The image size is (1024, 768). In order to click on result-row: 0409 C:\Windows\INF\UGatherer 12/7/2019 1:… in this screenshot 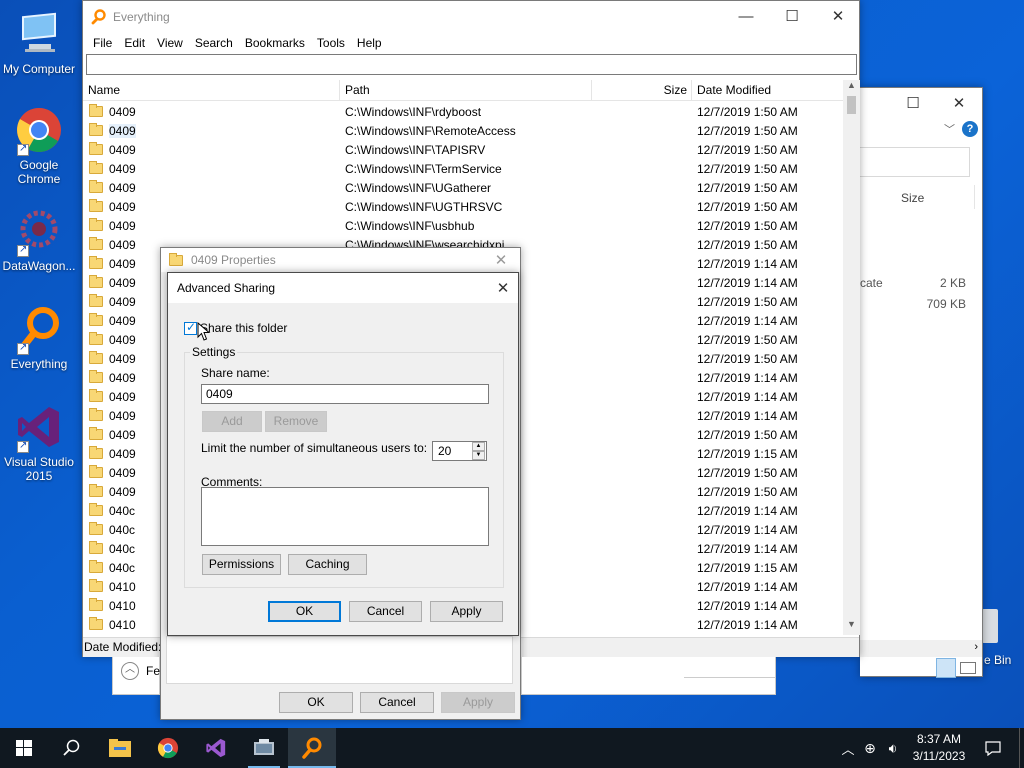, I will do `click(463, 187)`.